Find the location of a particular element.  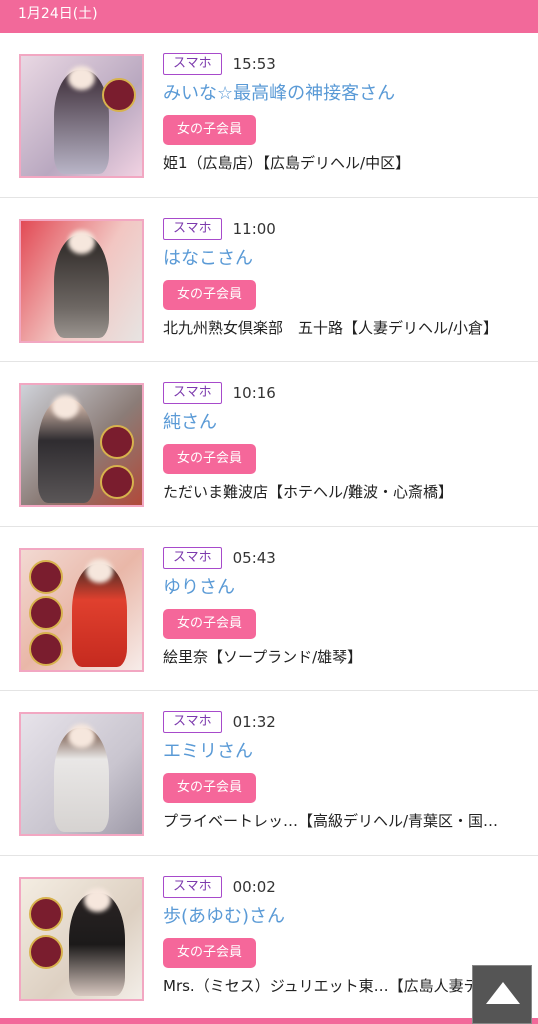

girl-name-link: 純さん is located at coordinates (345, 423).